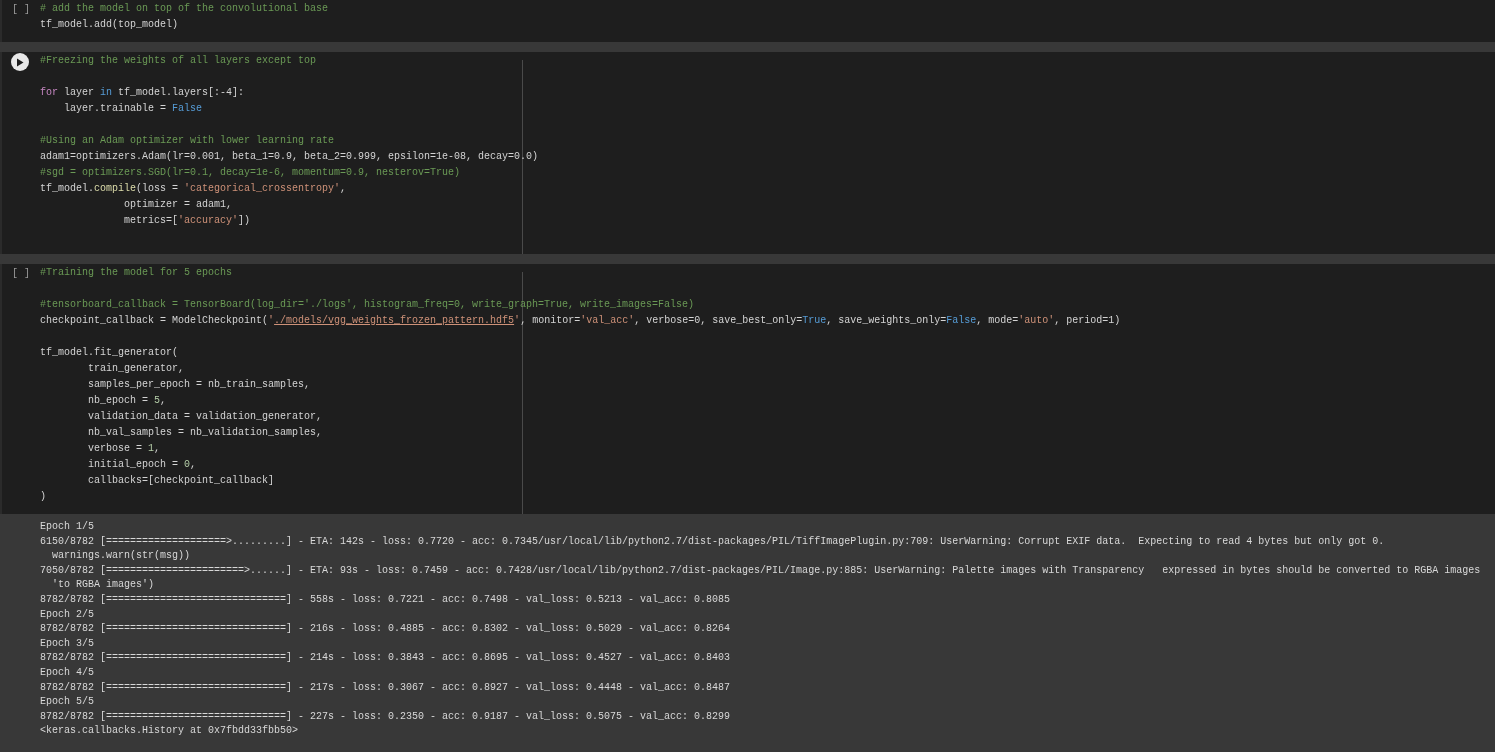  Describe the element at coordinates (386, 629) in the screenshot. I see `output-line: 8782/8782 [==============================] - 216s - loss: 0.4885 - acc: 0.8302 - val_loss: 0.5029 - val_acc: 0.8264` at that location.